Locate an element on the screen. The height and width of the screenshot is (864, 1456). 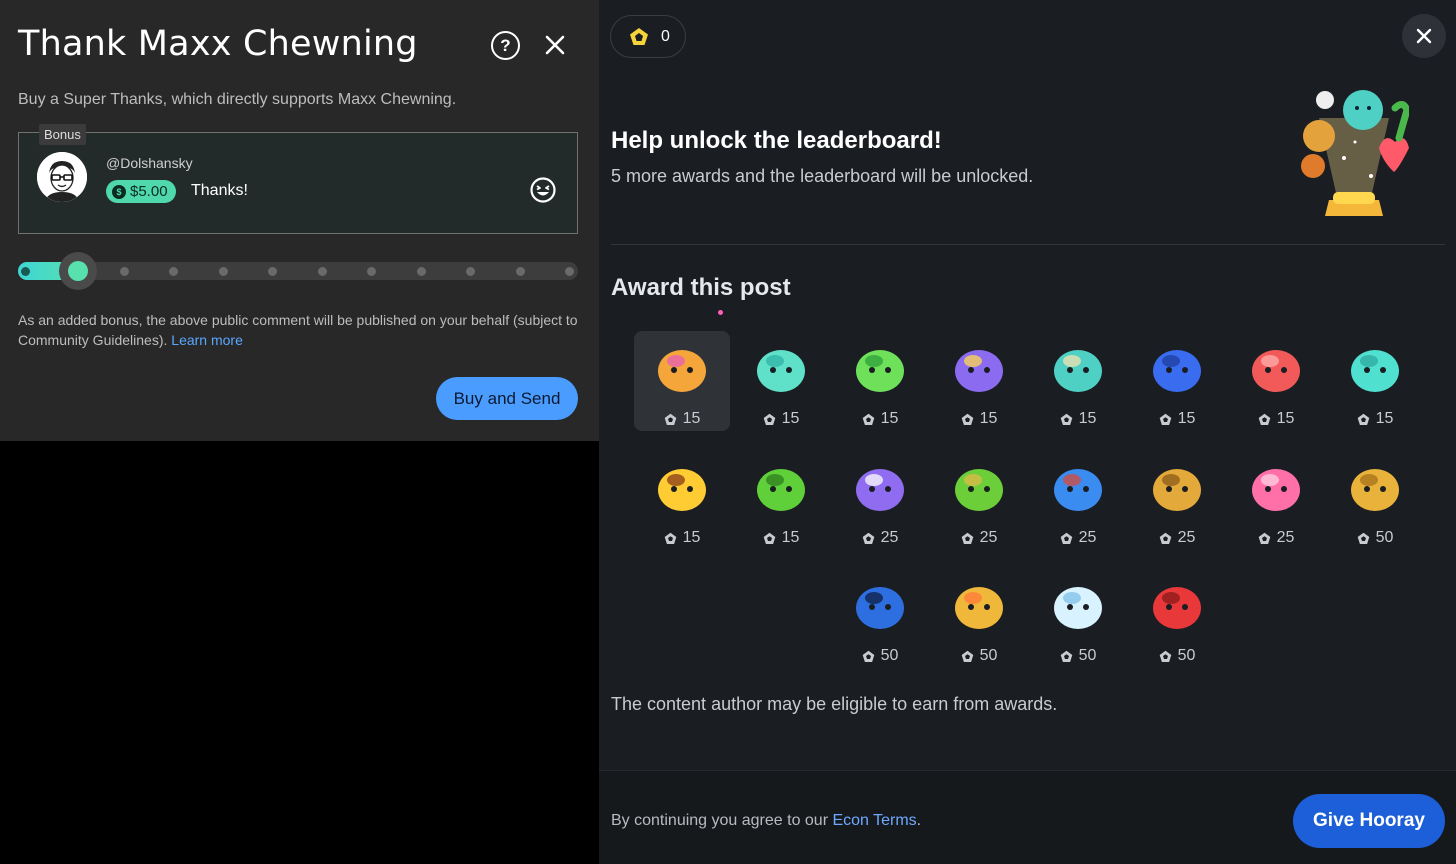
gold-coin-icon is located at coordinates (639, 36).